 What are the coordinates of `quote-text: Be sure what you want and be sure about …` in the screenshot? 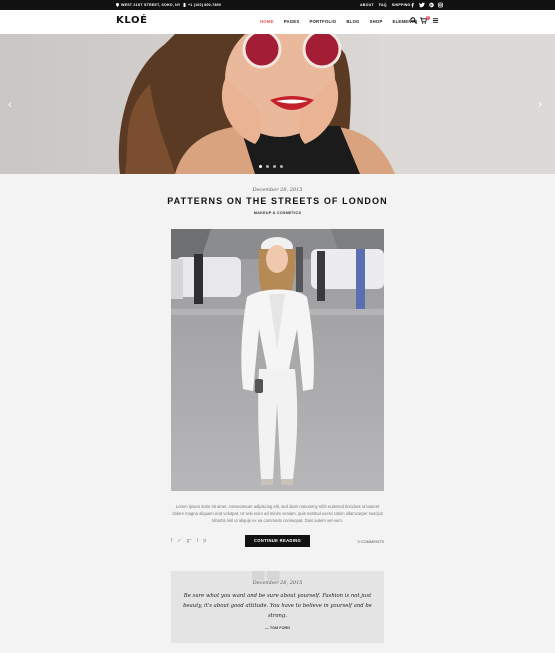 It's located at (277, 606).